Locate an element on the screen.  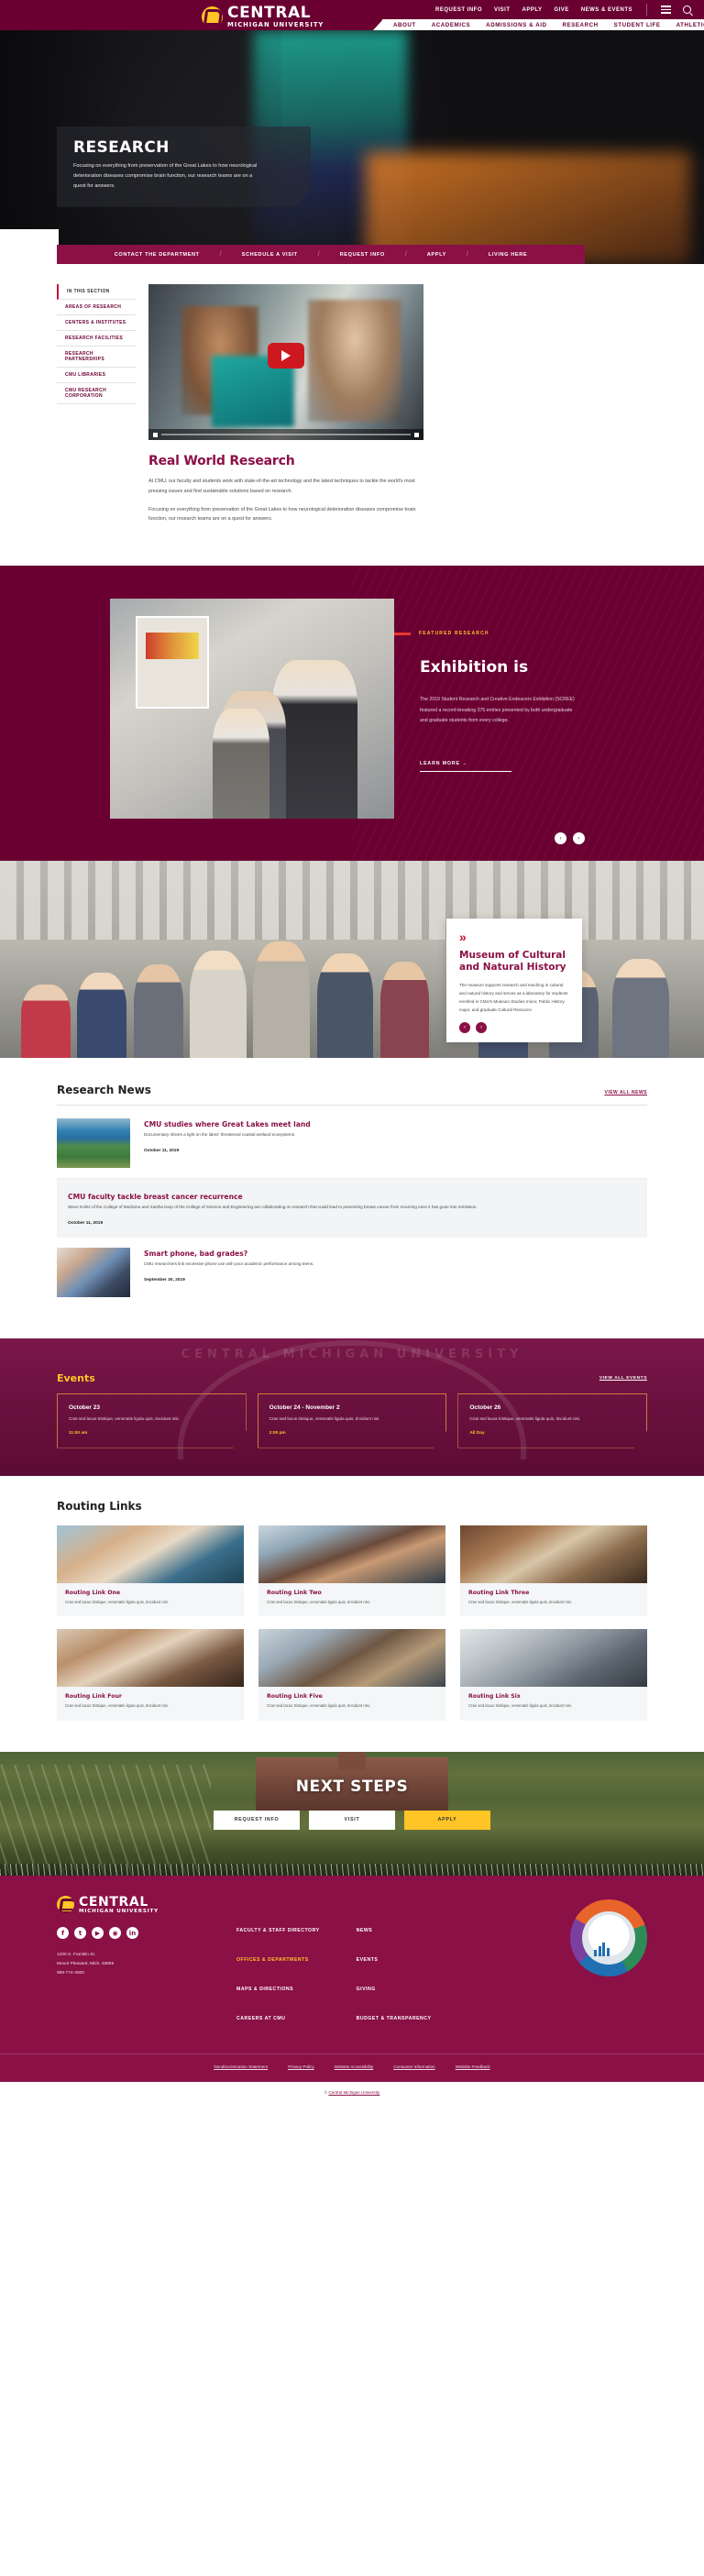
action-request-info: REQUEST INFO is located at coordinates (362, 255).